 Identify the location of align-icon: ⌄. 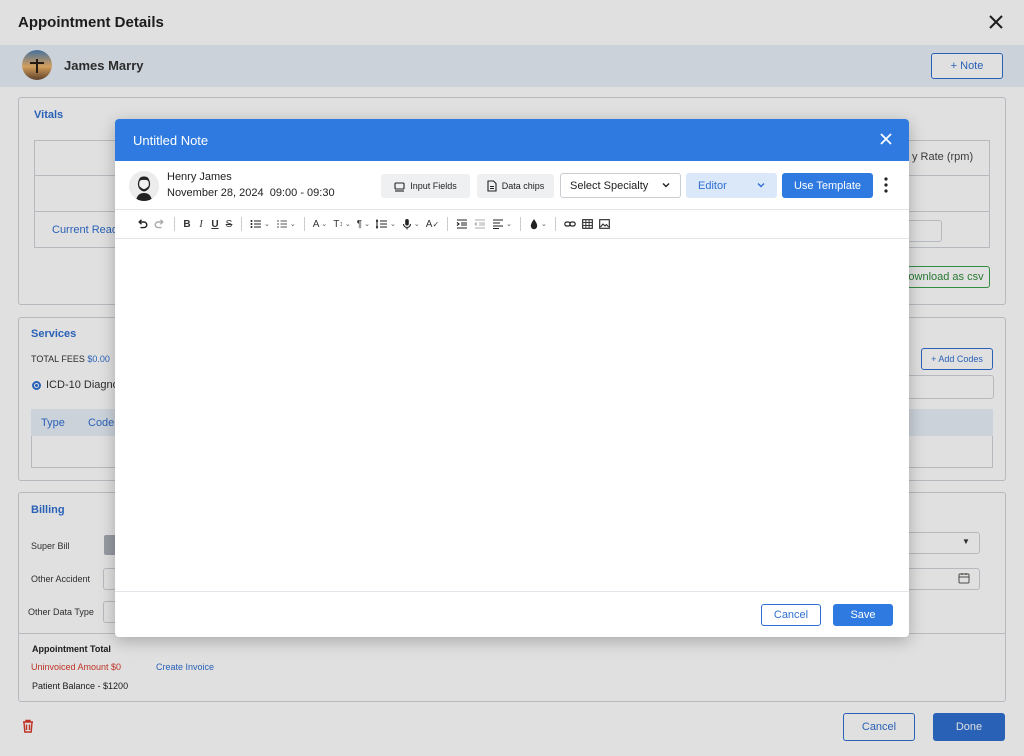
(502, 224).